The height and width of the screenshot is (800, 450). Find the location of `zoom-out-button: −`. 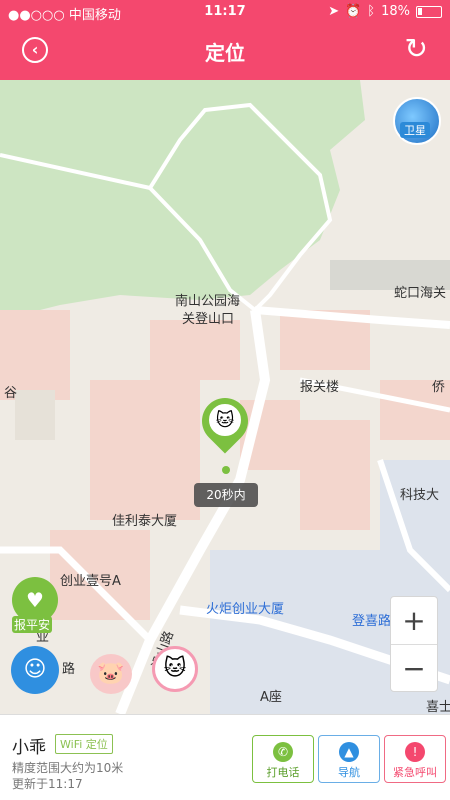

zoom-out-button: − is located at coordinates (414, 669).